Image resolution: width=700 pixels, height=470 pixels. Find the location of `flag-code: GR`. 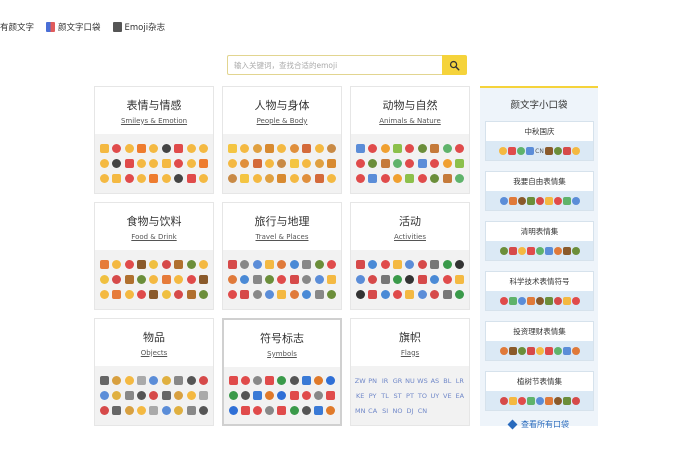

flag-code: GR is located at coordinates (398, 381).